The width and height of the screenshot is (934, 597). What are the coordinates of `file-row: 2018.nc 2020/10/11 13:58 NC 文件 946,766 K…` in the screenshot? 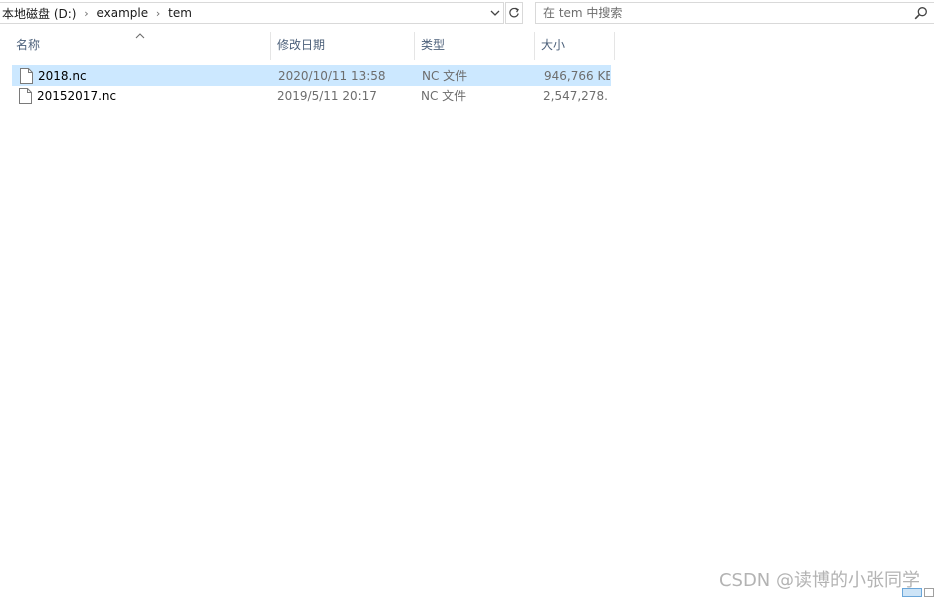 It's located at (311, 75).